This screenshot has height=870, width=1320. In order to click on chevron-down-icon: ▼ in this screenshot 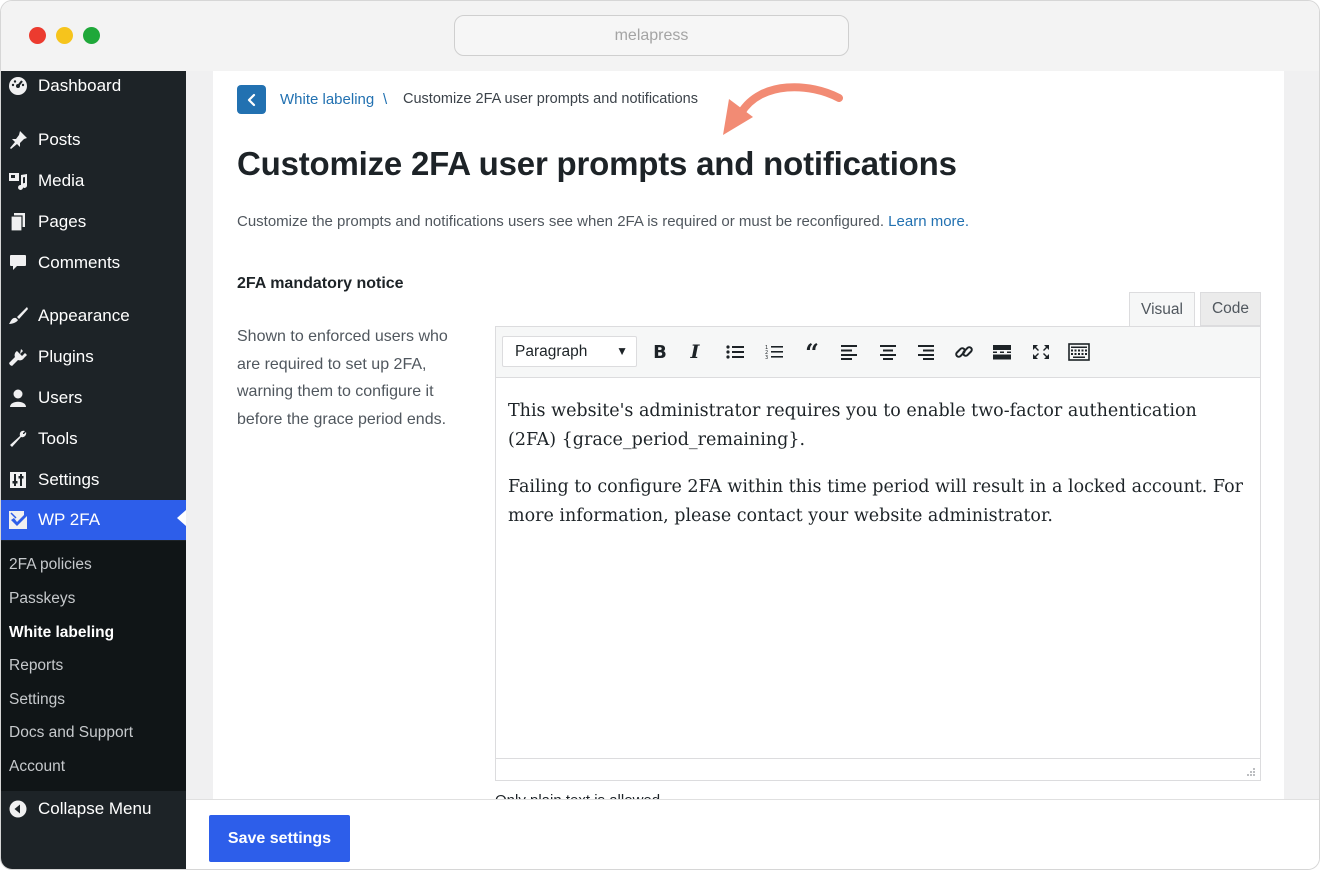, I will do `click(622, 351)`.